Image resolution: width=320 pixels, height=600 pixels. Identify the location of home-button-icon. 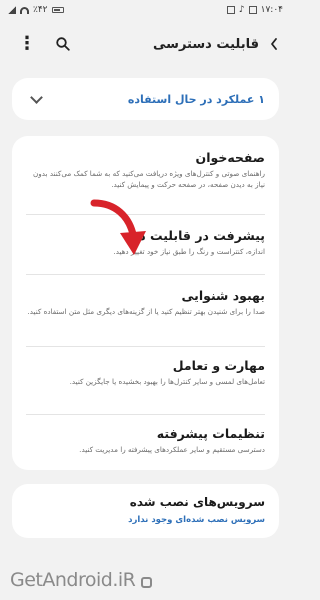
(146, 582).